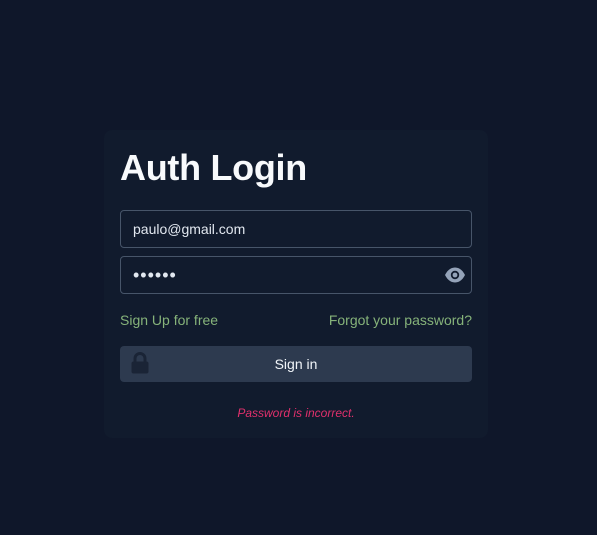 Image resolution: width=597 pixels, height=535 pixels. I want to click on auth-links-row: Sign Up for free Forgot your password?, so click(296, 321).